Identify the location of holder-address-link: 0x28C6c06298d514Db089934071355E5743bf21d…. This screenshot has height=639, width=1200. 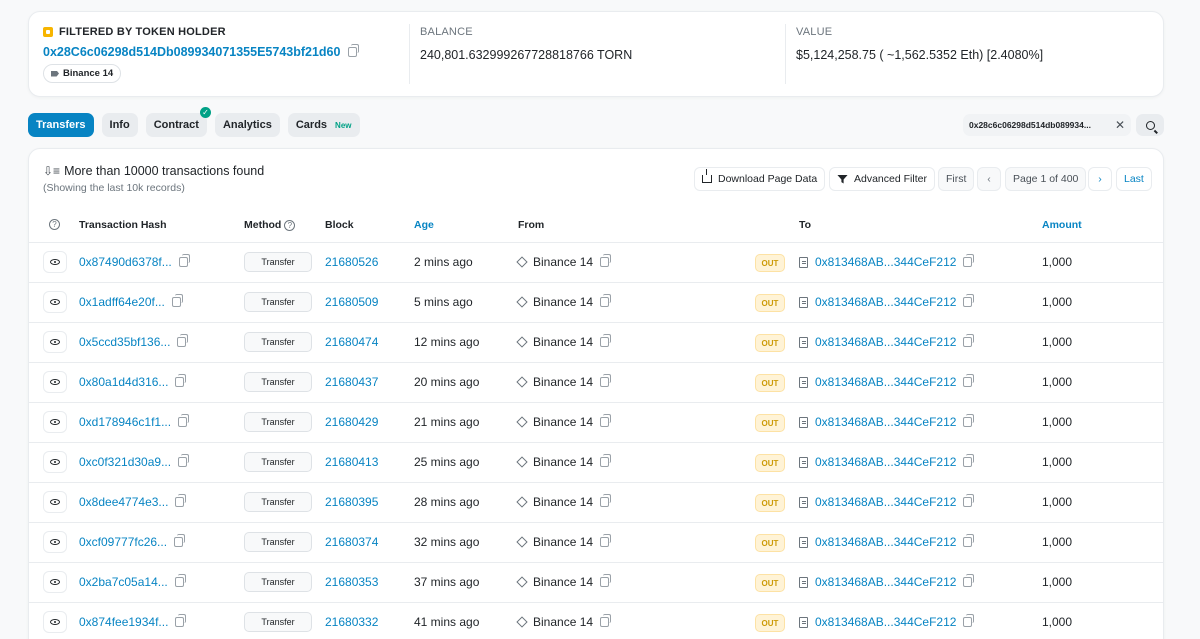
(191, 52).